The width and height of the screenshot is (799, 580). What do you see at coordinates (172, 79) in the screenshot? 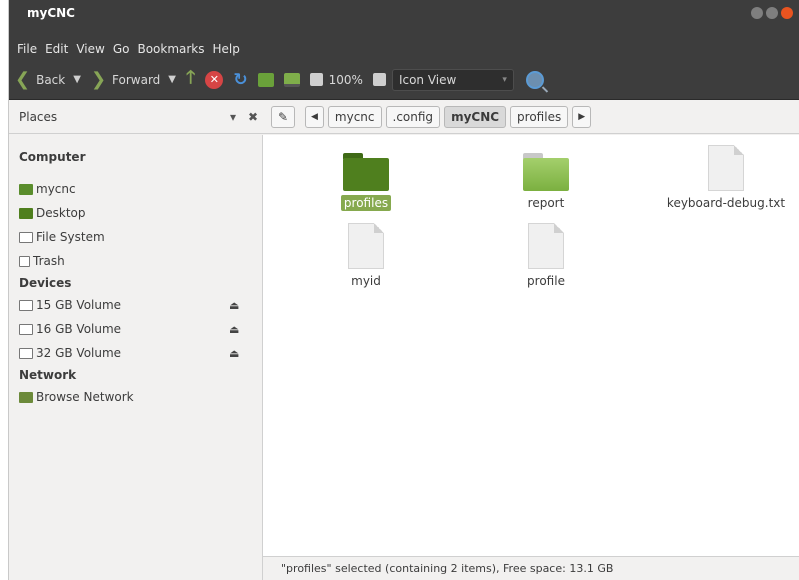
I see `forward-dropdown-icon: ▼` at bounding box center [172, 79].